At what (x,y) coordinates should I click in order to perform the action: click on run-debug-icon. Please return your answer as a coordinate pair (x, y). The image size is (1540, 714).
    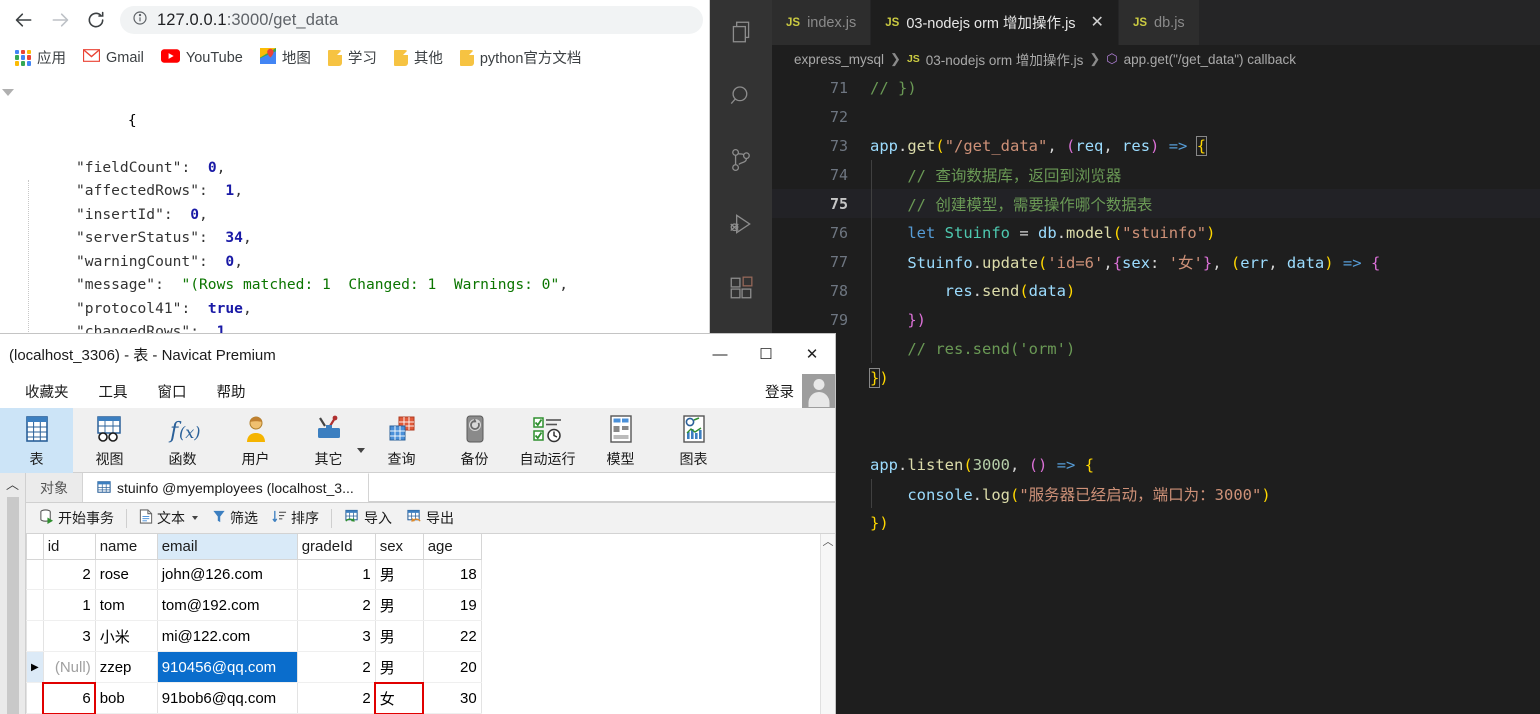
    Looking at the image, I should click on (741, 224).